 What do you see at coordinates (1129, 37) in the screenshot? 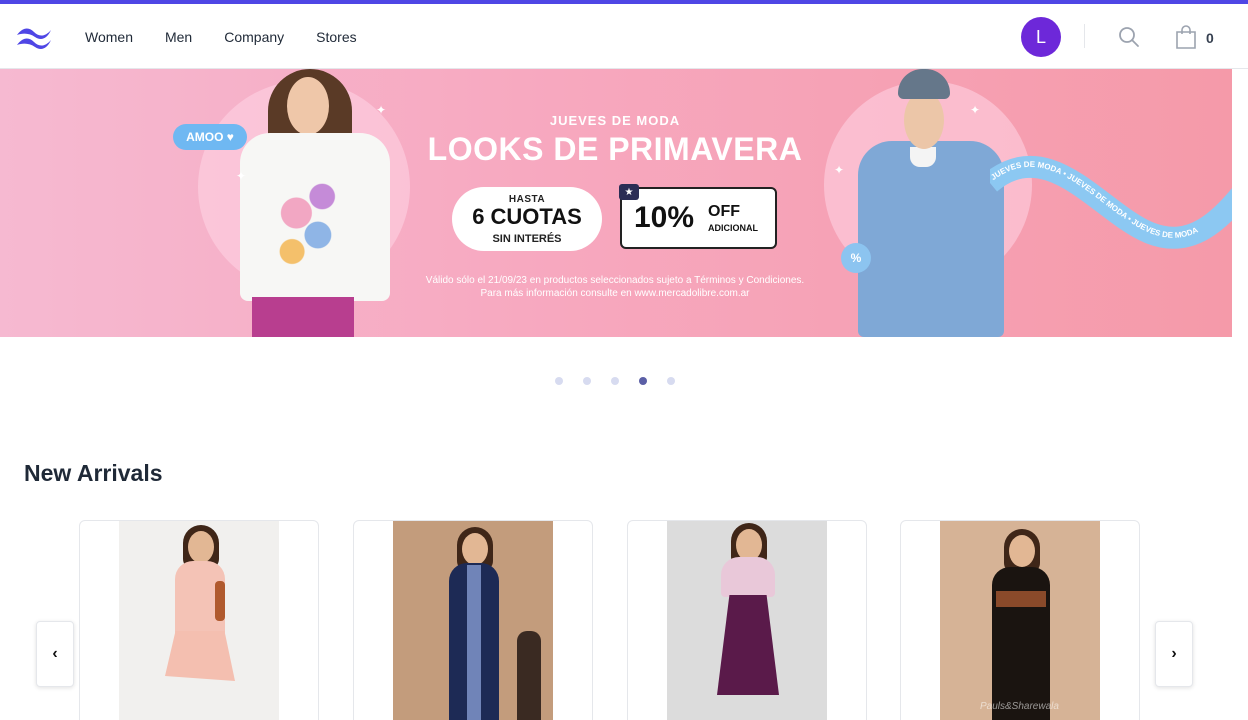
I see `search-icon` at bounding box center [1129, 37].